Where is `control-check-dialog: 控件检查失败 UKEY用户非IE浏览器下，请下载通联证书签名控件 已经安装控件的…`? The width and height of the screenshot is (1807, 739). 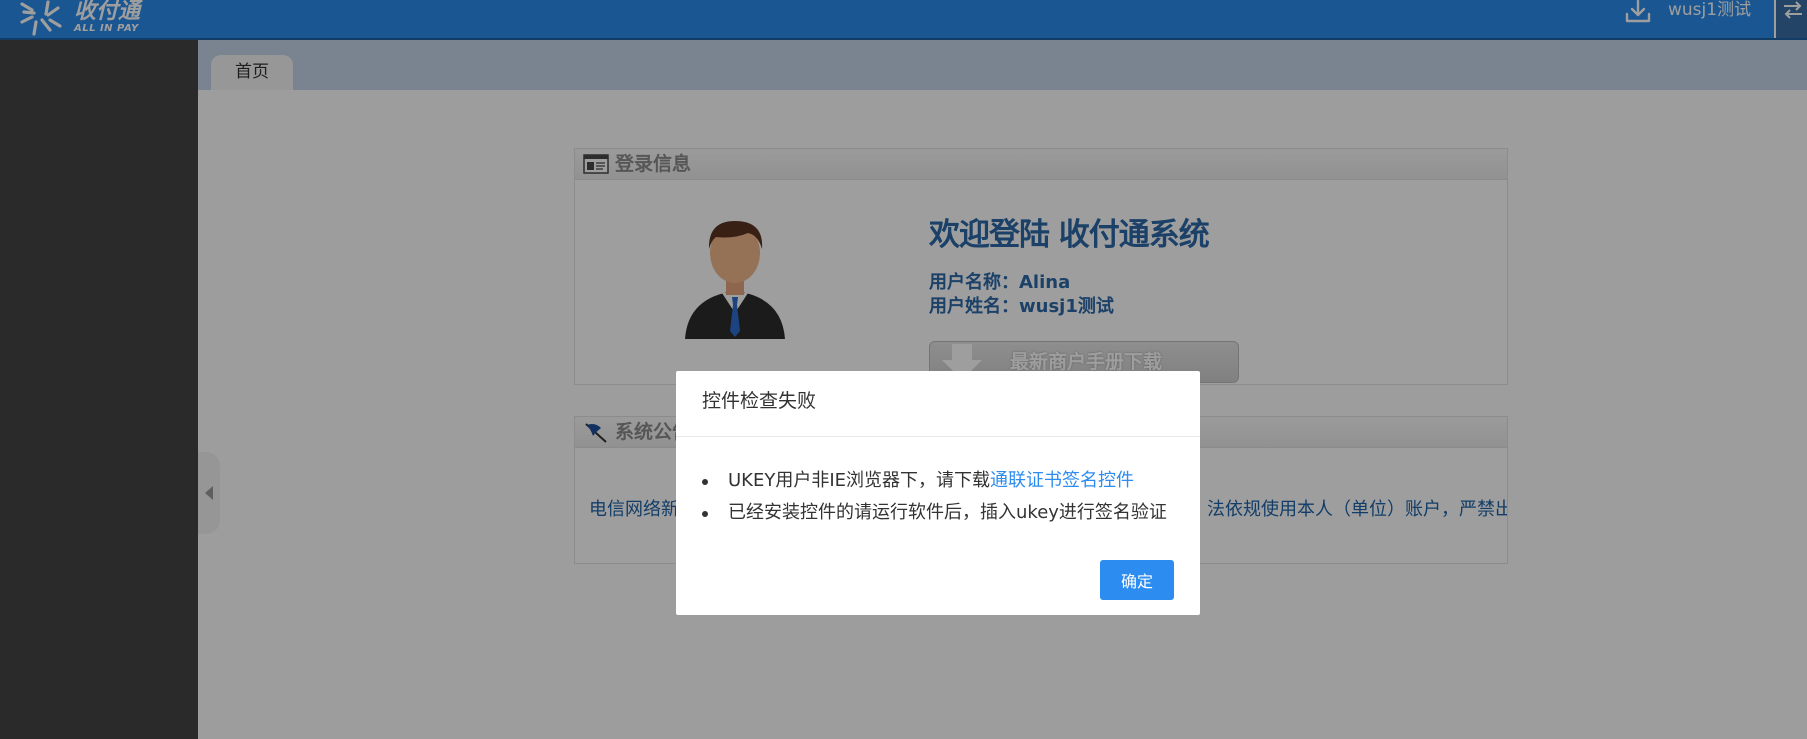
control-check-dialog: 控件检查失败 UKEY用户非IE浏览器下，请下载通联证书签名控件 已经安装控件的… is located at coordinates (938, 493).